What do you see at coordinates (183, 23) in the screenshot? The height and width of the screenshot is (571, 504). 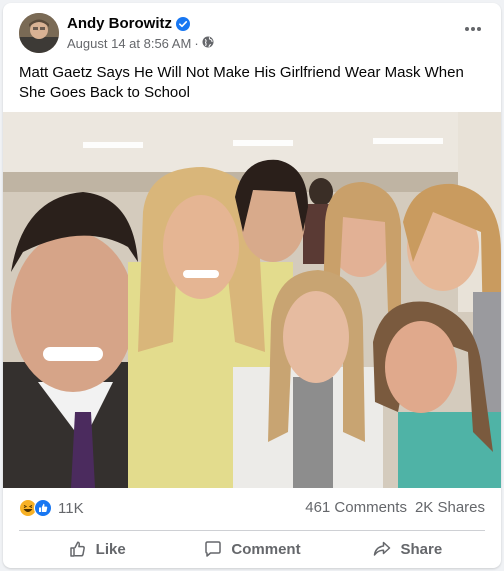 I see `verified-badge-icon` at bounding box center [183, 23].